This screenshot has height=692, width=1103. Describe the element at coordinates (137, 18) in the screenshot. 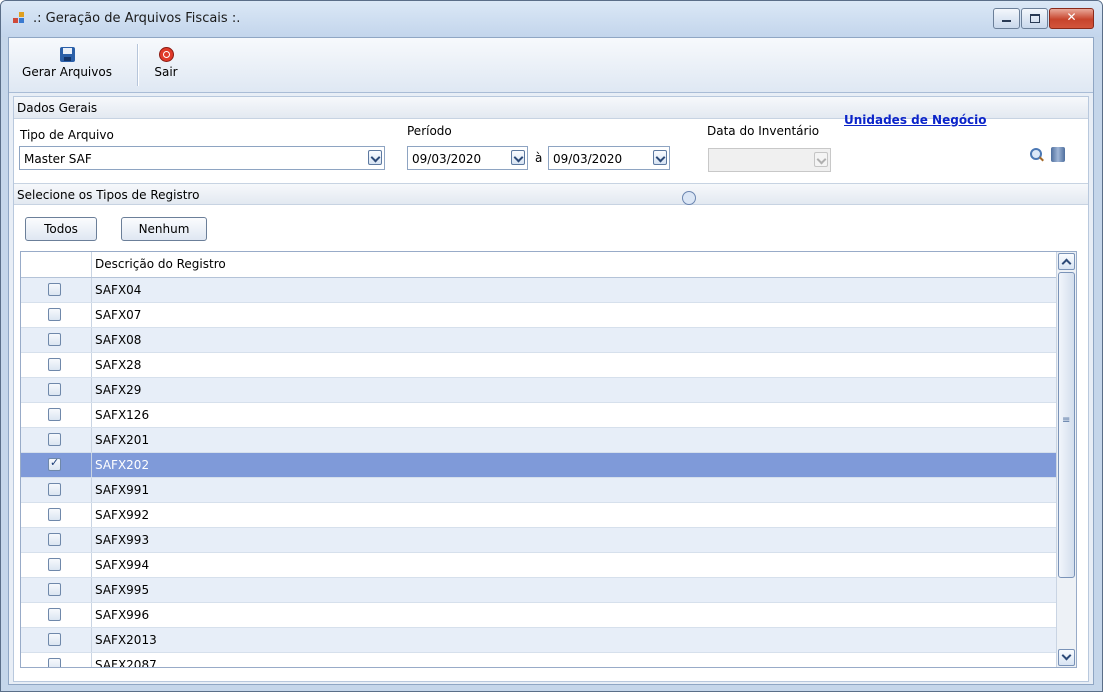

I see `window-title: .: Geração de Arquivos Fiscais :.` at that location.